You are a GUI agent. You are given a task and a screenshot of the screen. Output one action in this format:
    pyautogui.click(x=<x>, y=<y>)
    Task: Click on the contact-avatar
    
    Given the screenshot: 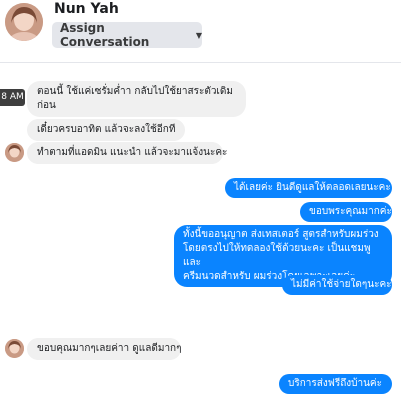 What is the action you would take?
    pyautogui.click(x=24, y=22)
    